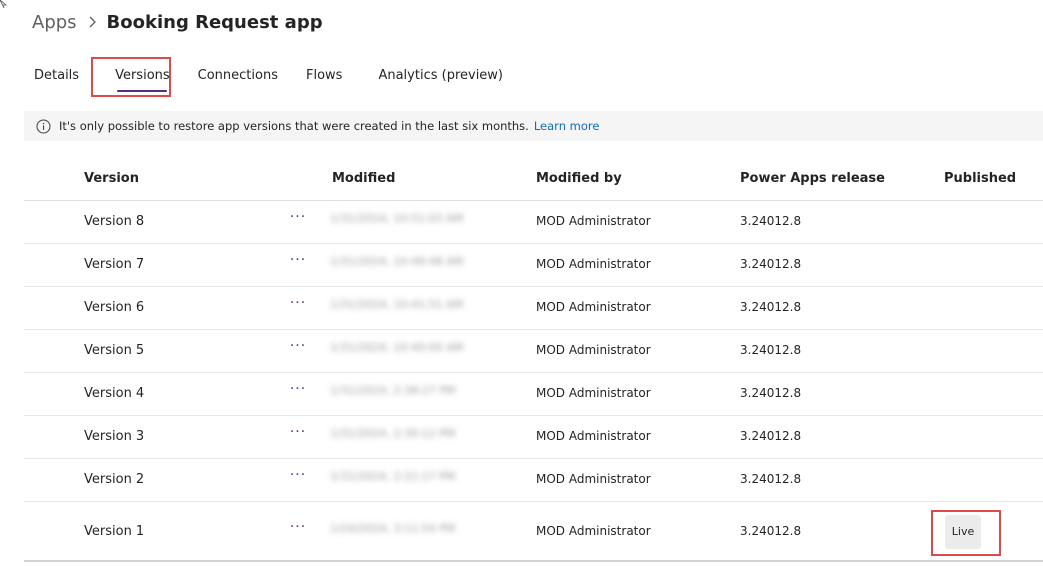  What do you see at coordinates (56, 76) in the screenshot?
I see `tab-details: Details` at bounding box center [56, 76].